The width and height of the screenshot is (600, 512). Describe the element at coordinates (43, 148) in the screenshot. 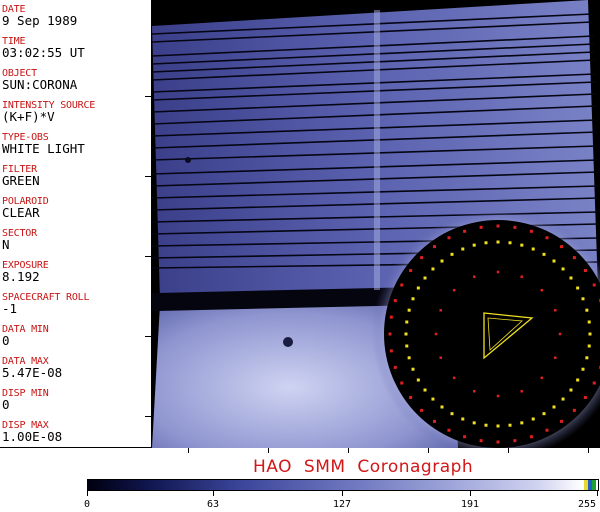

I see `type-obs-value: WHITE LIGHT` at that location.